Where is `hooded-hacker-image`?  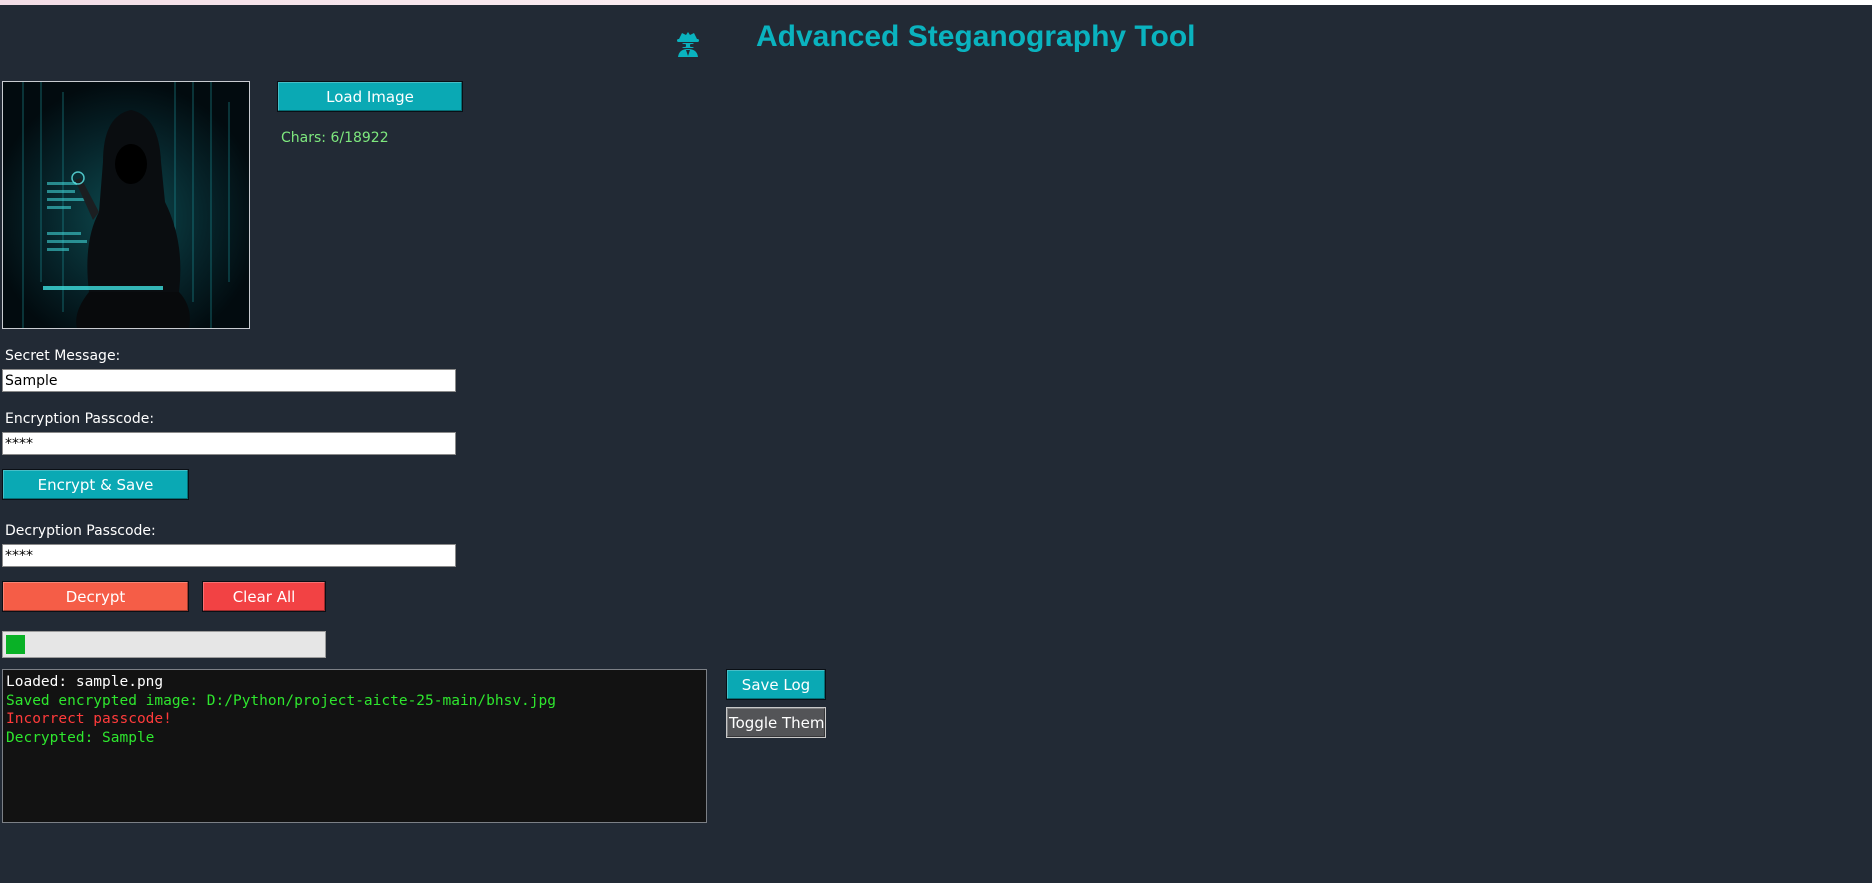
hooded-hacker-image is located at coordinates (126, 205).